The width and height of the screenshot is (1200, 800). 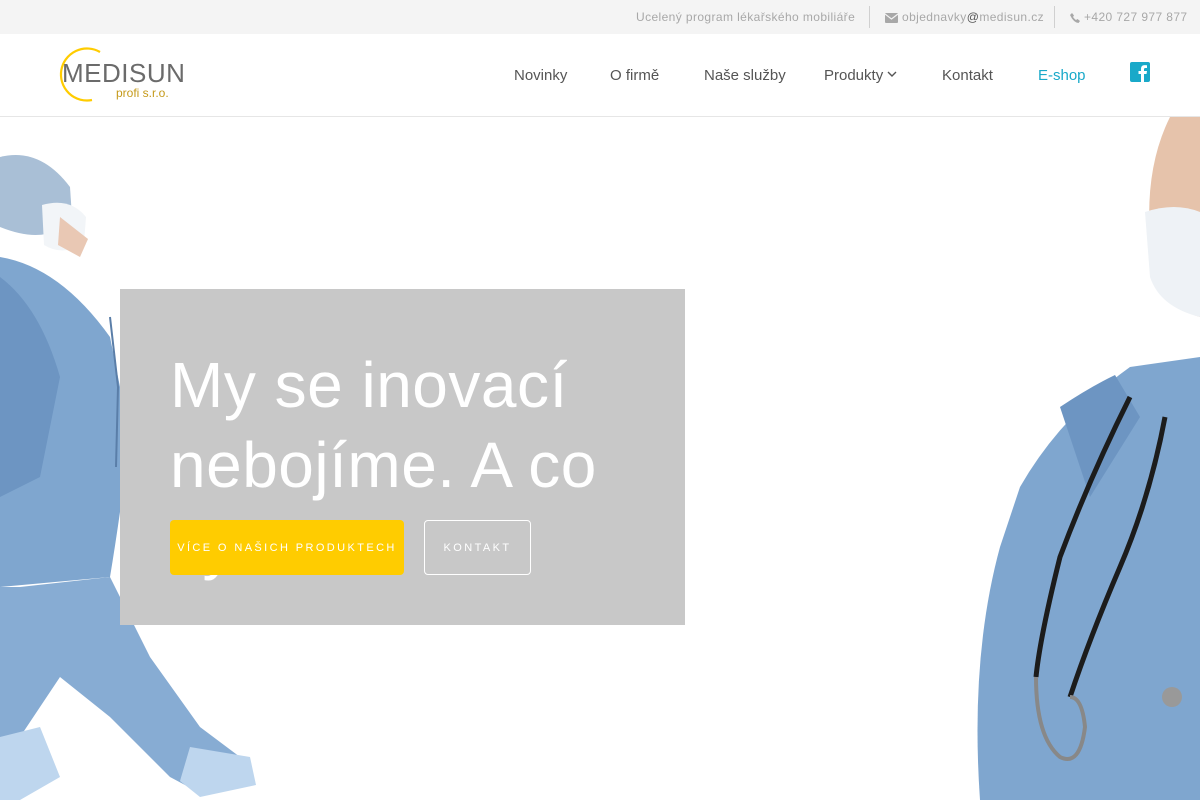 I want to click on nav-e-shop: E-shop, so click(x=1062, y=75).